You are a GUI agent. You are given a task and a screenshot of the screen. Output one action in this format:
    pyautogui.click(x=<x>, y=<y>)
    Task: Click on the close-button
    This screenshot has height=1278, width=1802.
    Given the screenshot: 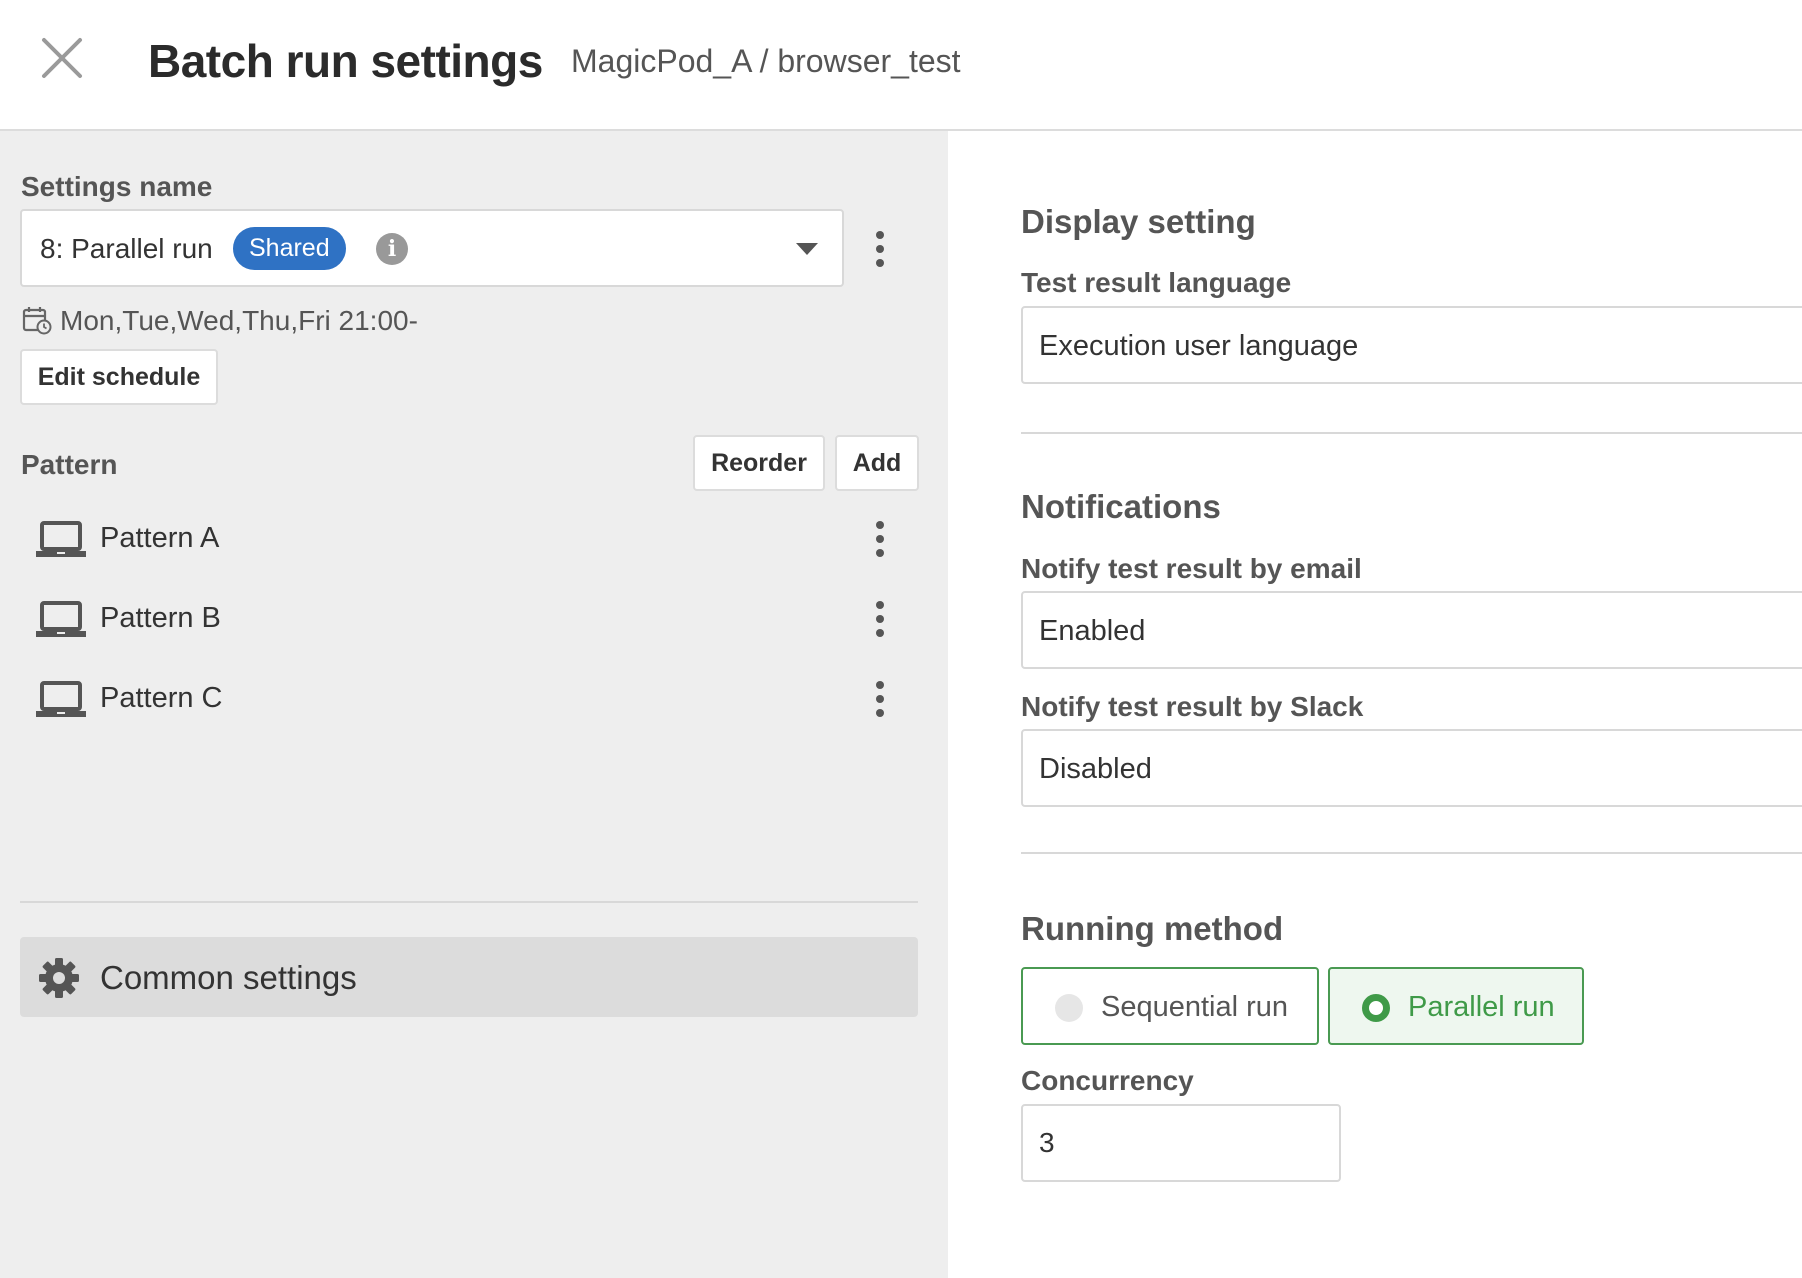 What is the action you would take?
    pyautogui.click(x=68, y=60)
    